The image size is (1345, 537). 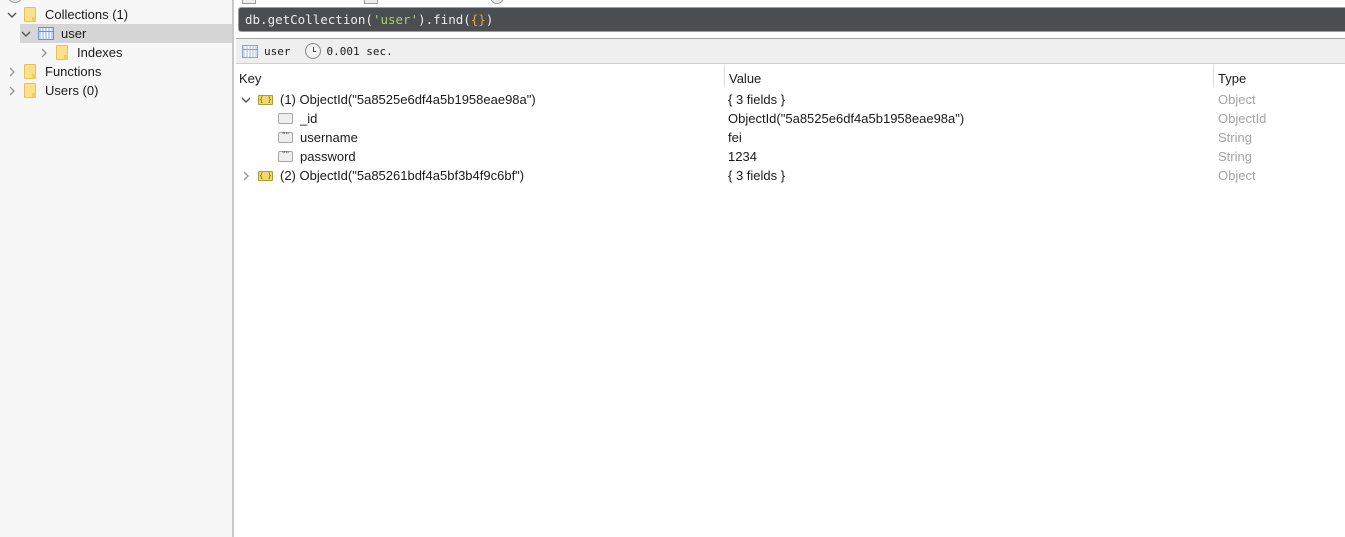 What do you see at coordinates (444, 19) in the screenshot?
I see `query-text-middle: ).find(` at bounding box center [444, 19].